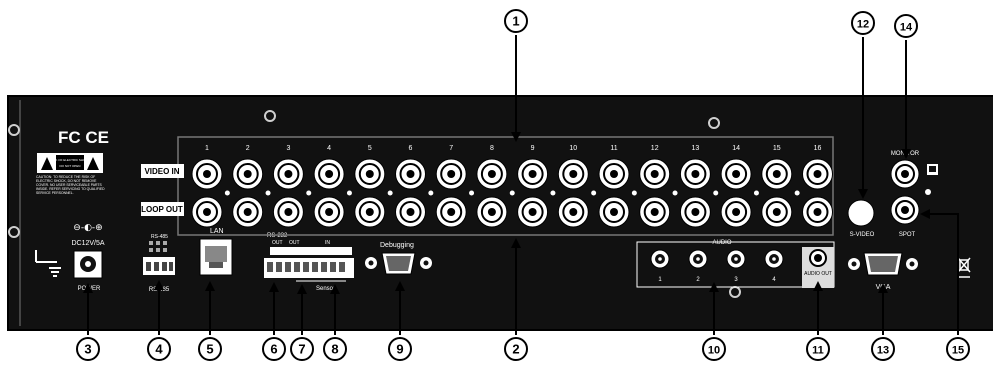 The width and height of the screenshot is (993, 379). I want to click on s-video-label: S-VIDEO, so click(862, 235).